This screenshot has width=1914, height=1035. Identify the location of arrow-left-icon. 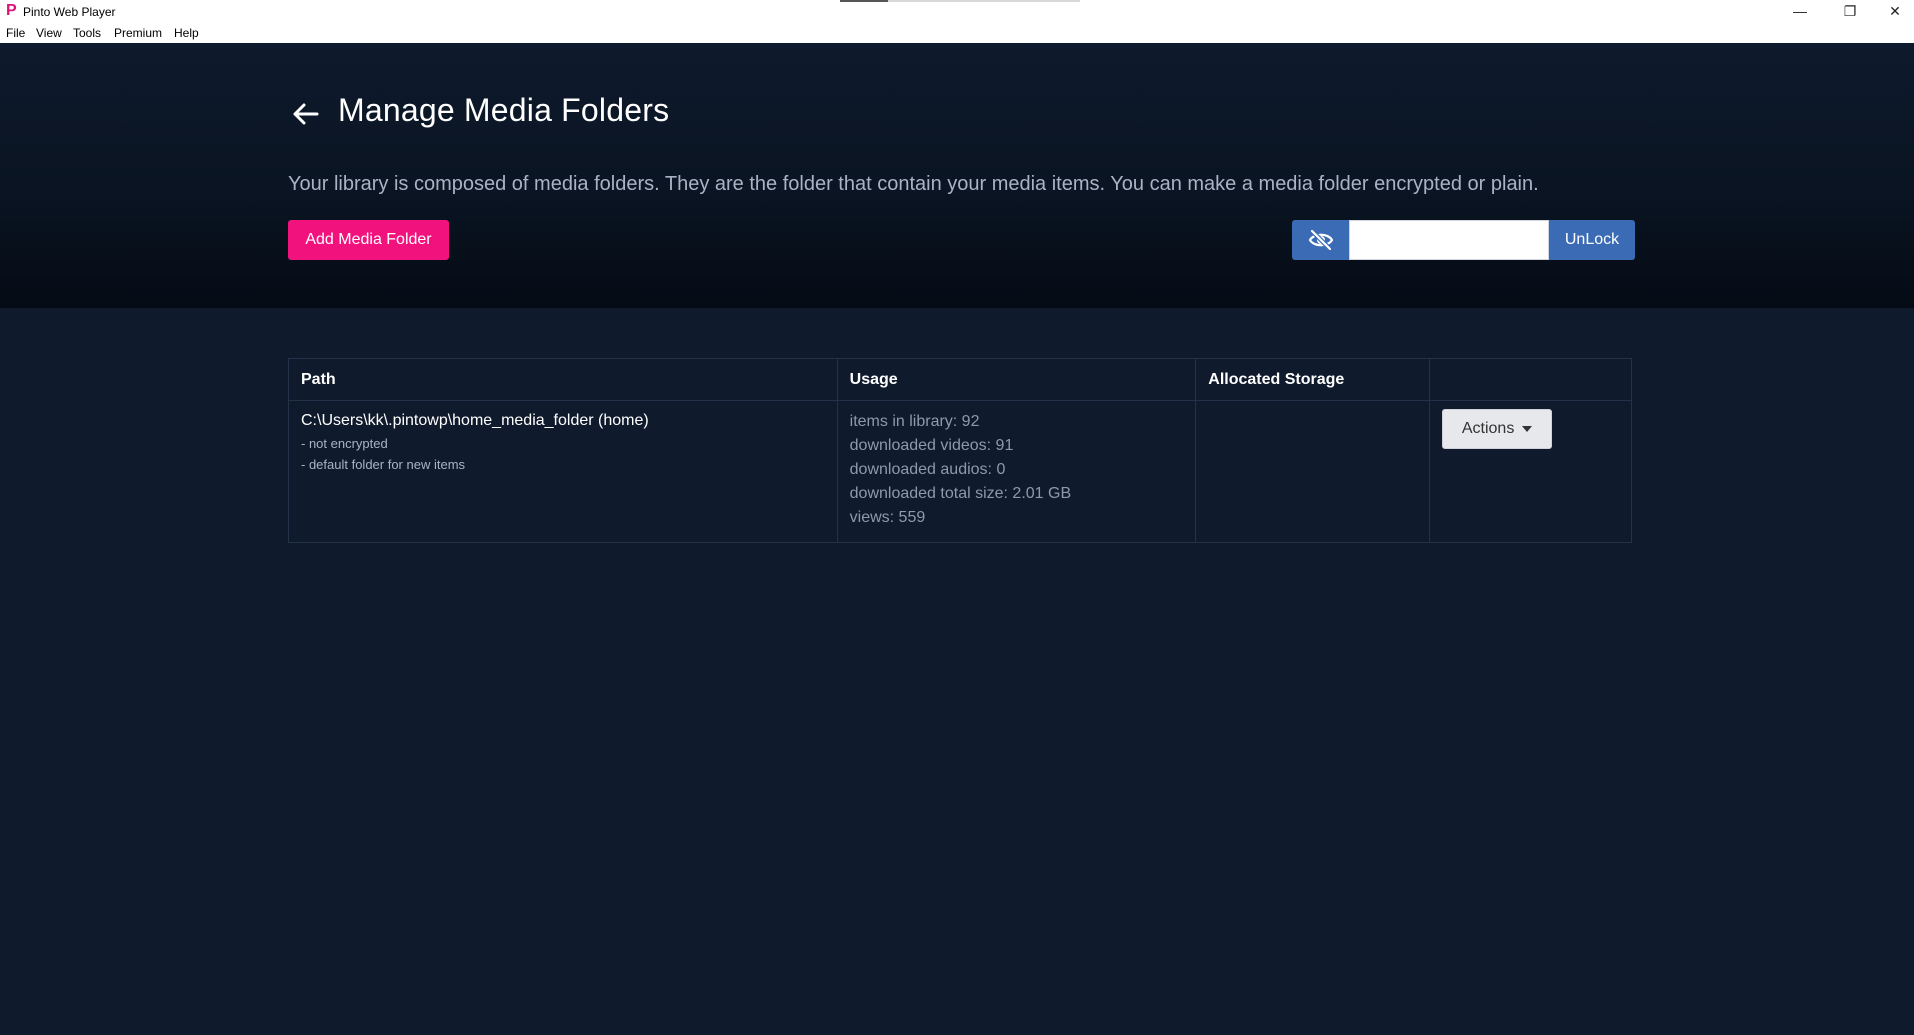
(306, 114).